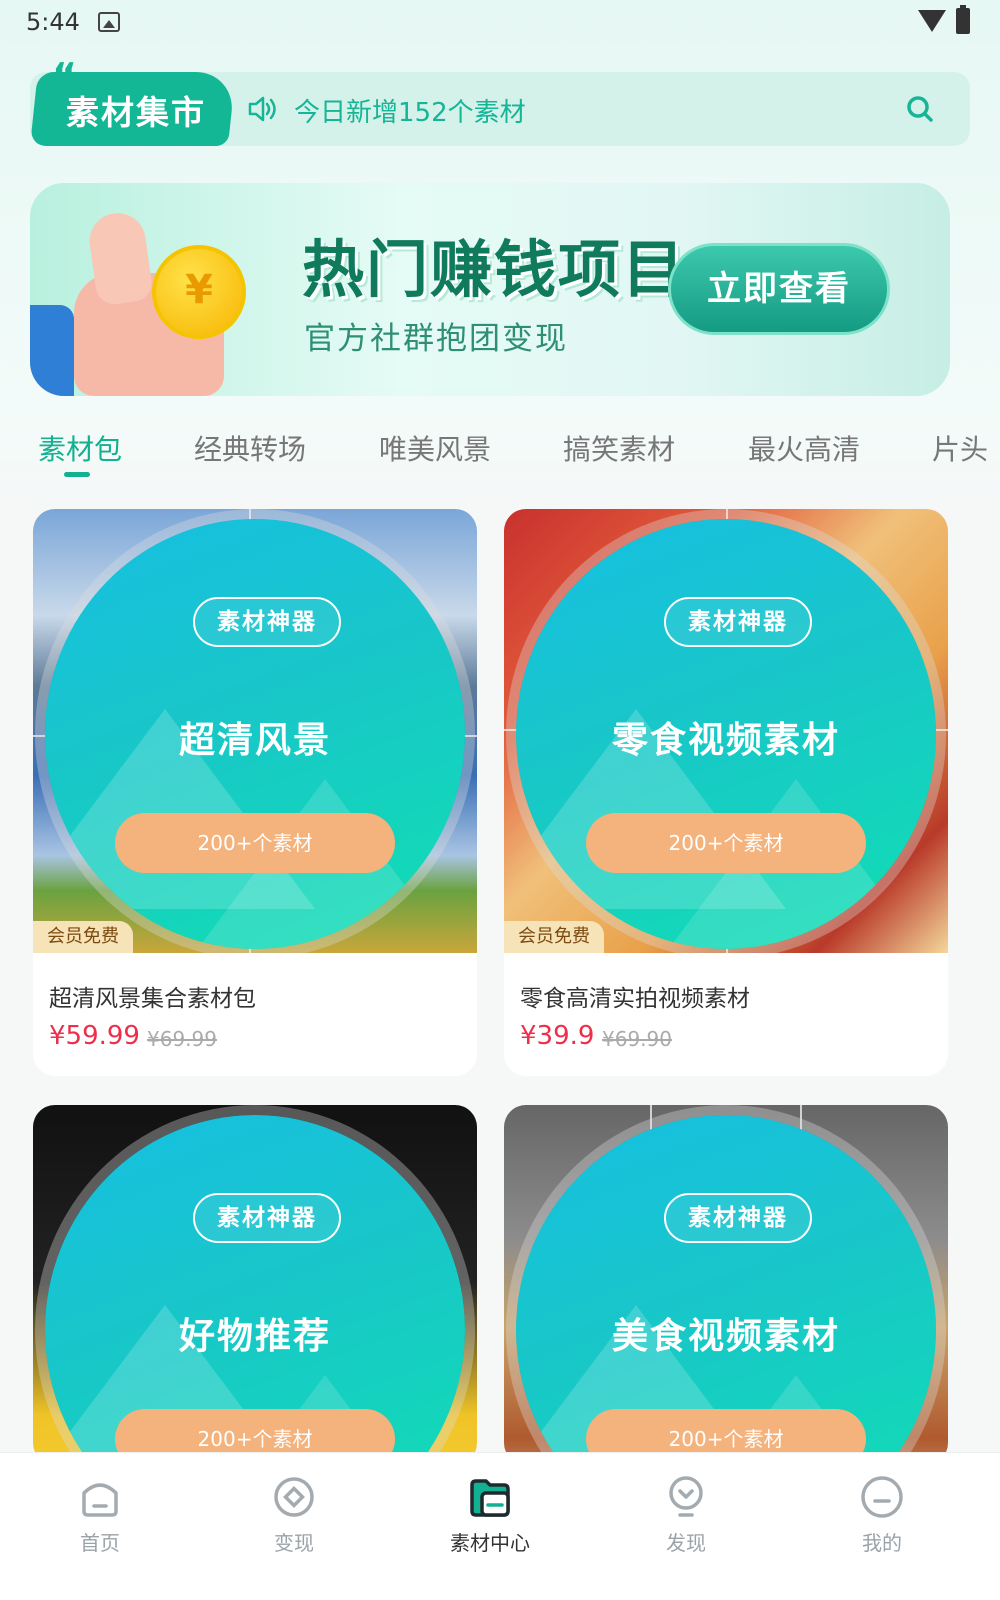 This screenshot has height=1600, width=1000. Describe the element at coordinates (500, 24) in the screenshot. I see `status-bar: 5:44` at that location.